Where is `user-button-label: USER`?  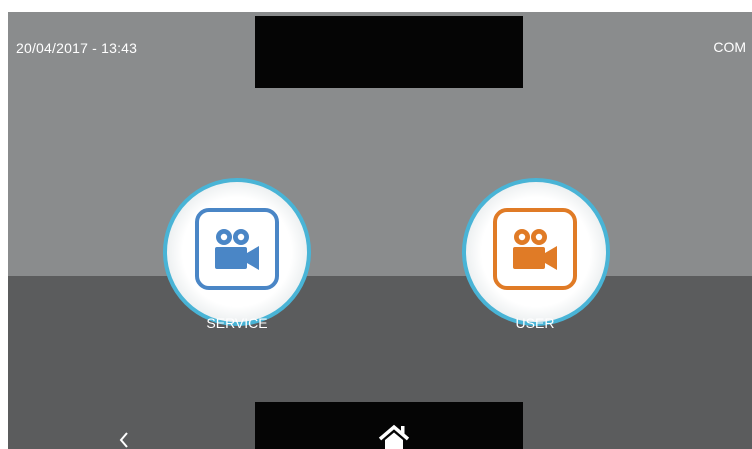 user-button-label: USER is located at coordinates (535, 323).